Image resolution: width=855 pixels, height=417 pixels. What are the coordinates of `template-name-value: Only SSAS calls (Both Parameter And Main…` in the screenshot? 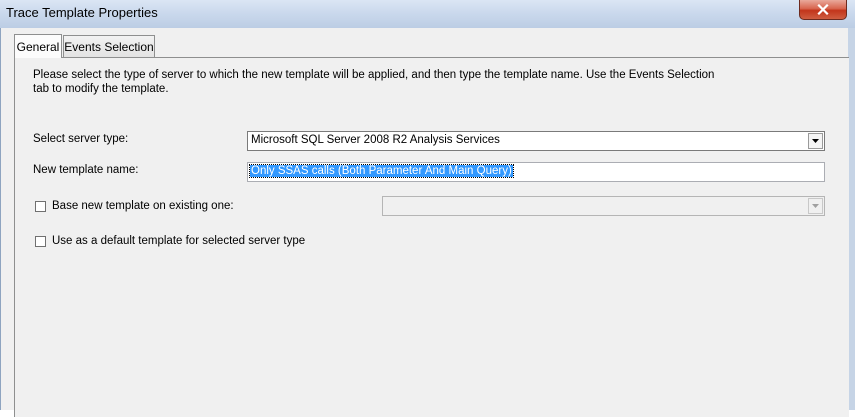 It's located at (381, 171).